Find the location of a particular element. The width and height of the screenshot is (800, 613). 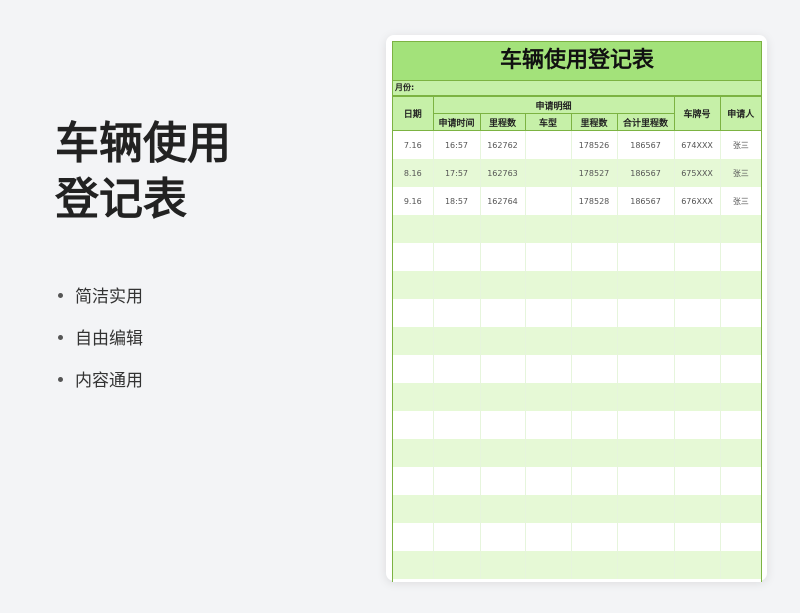

cell-mileage-start: 162763 is located at coordinates (502, 173).